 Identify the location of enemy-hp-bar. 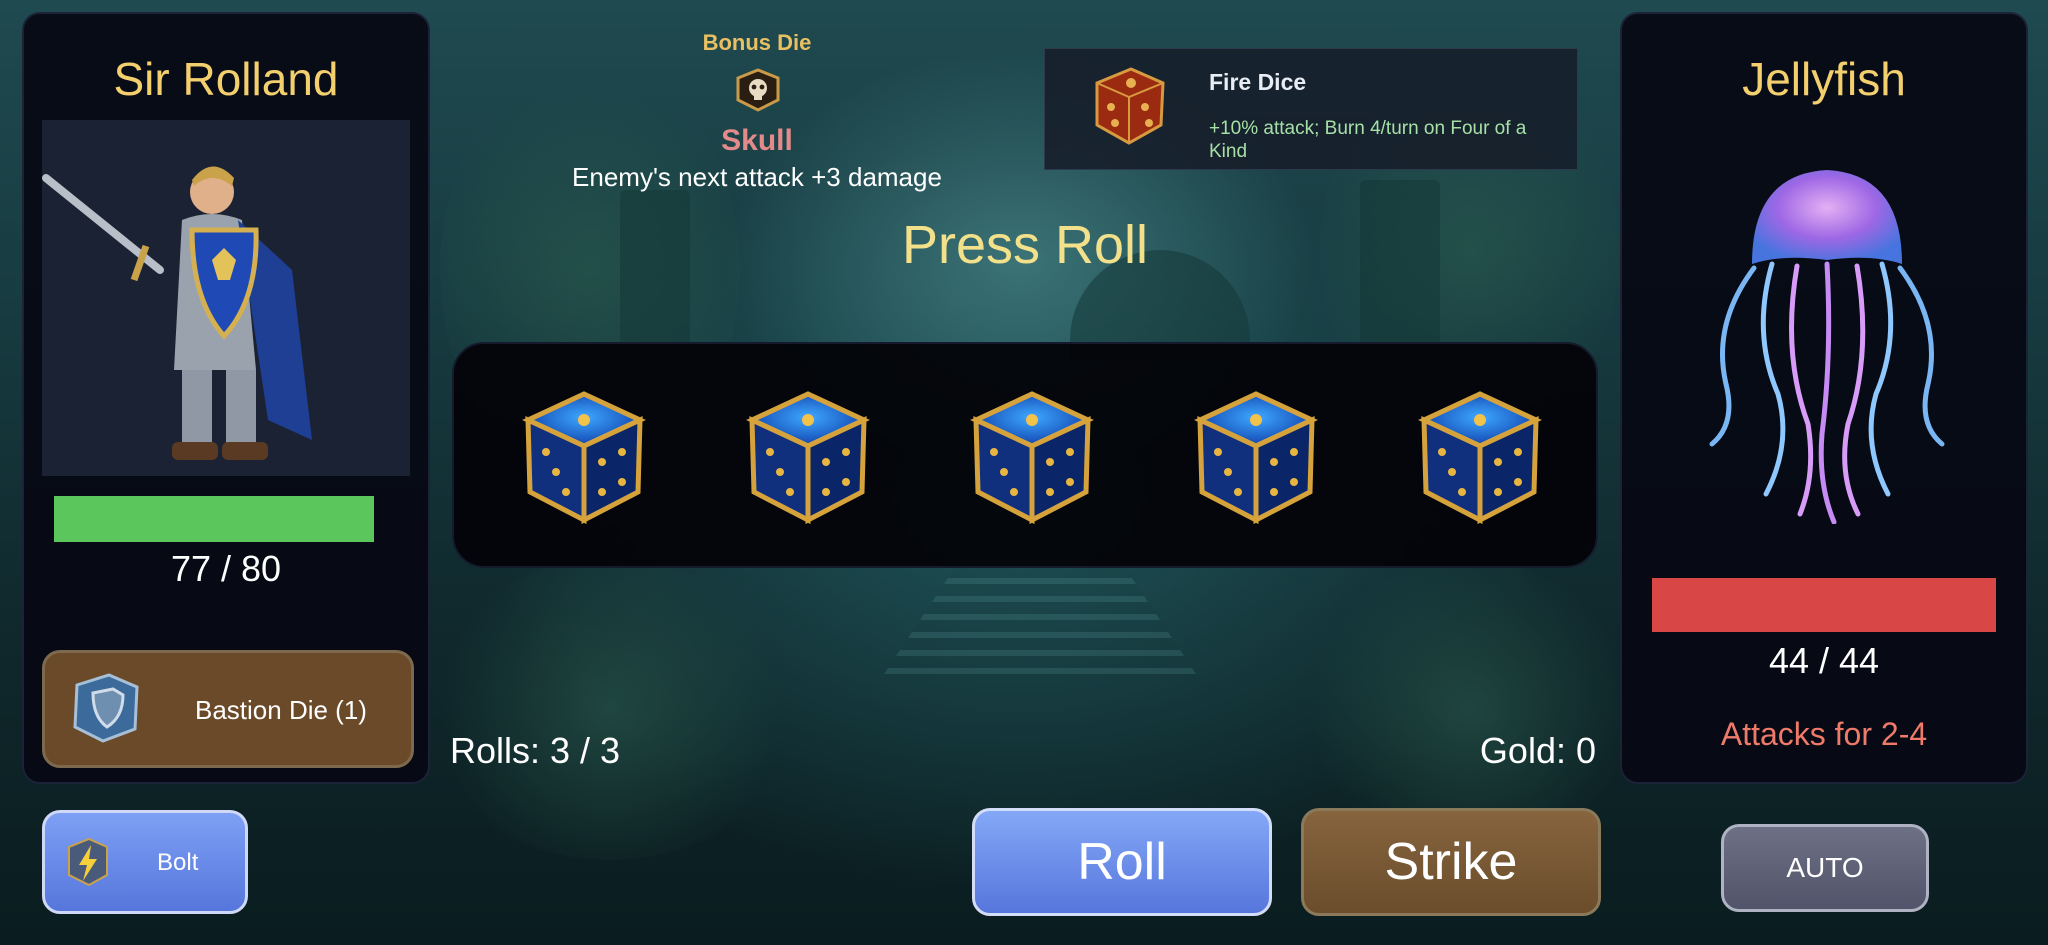
(1824, 605).